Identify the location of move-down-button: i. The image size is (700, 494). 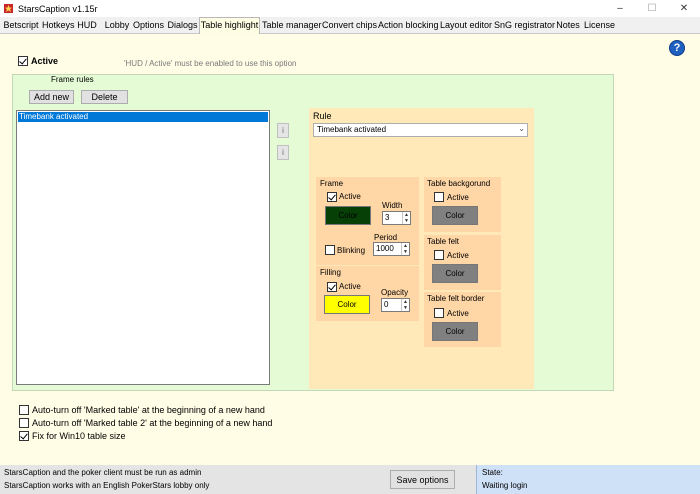
(283, 152).